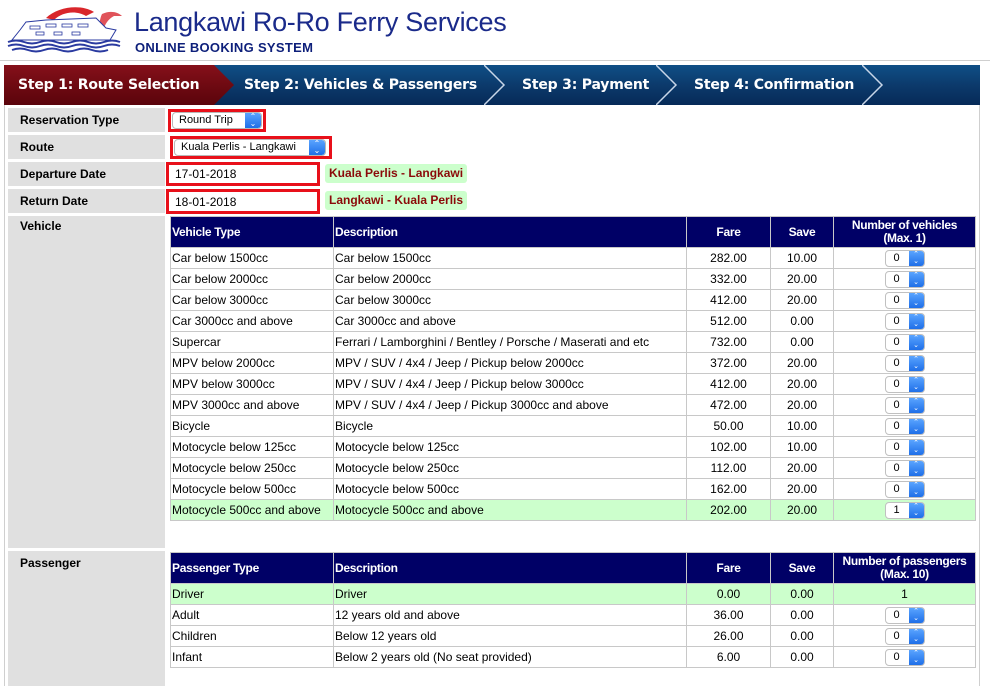 The height and width of the screenshot is (686, 990). I want to click on fare-cell: 472.00, so click(728, 405).